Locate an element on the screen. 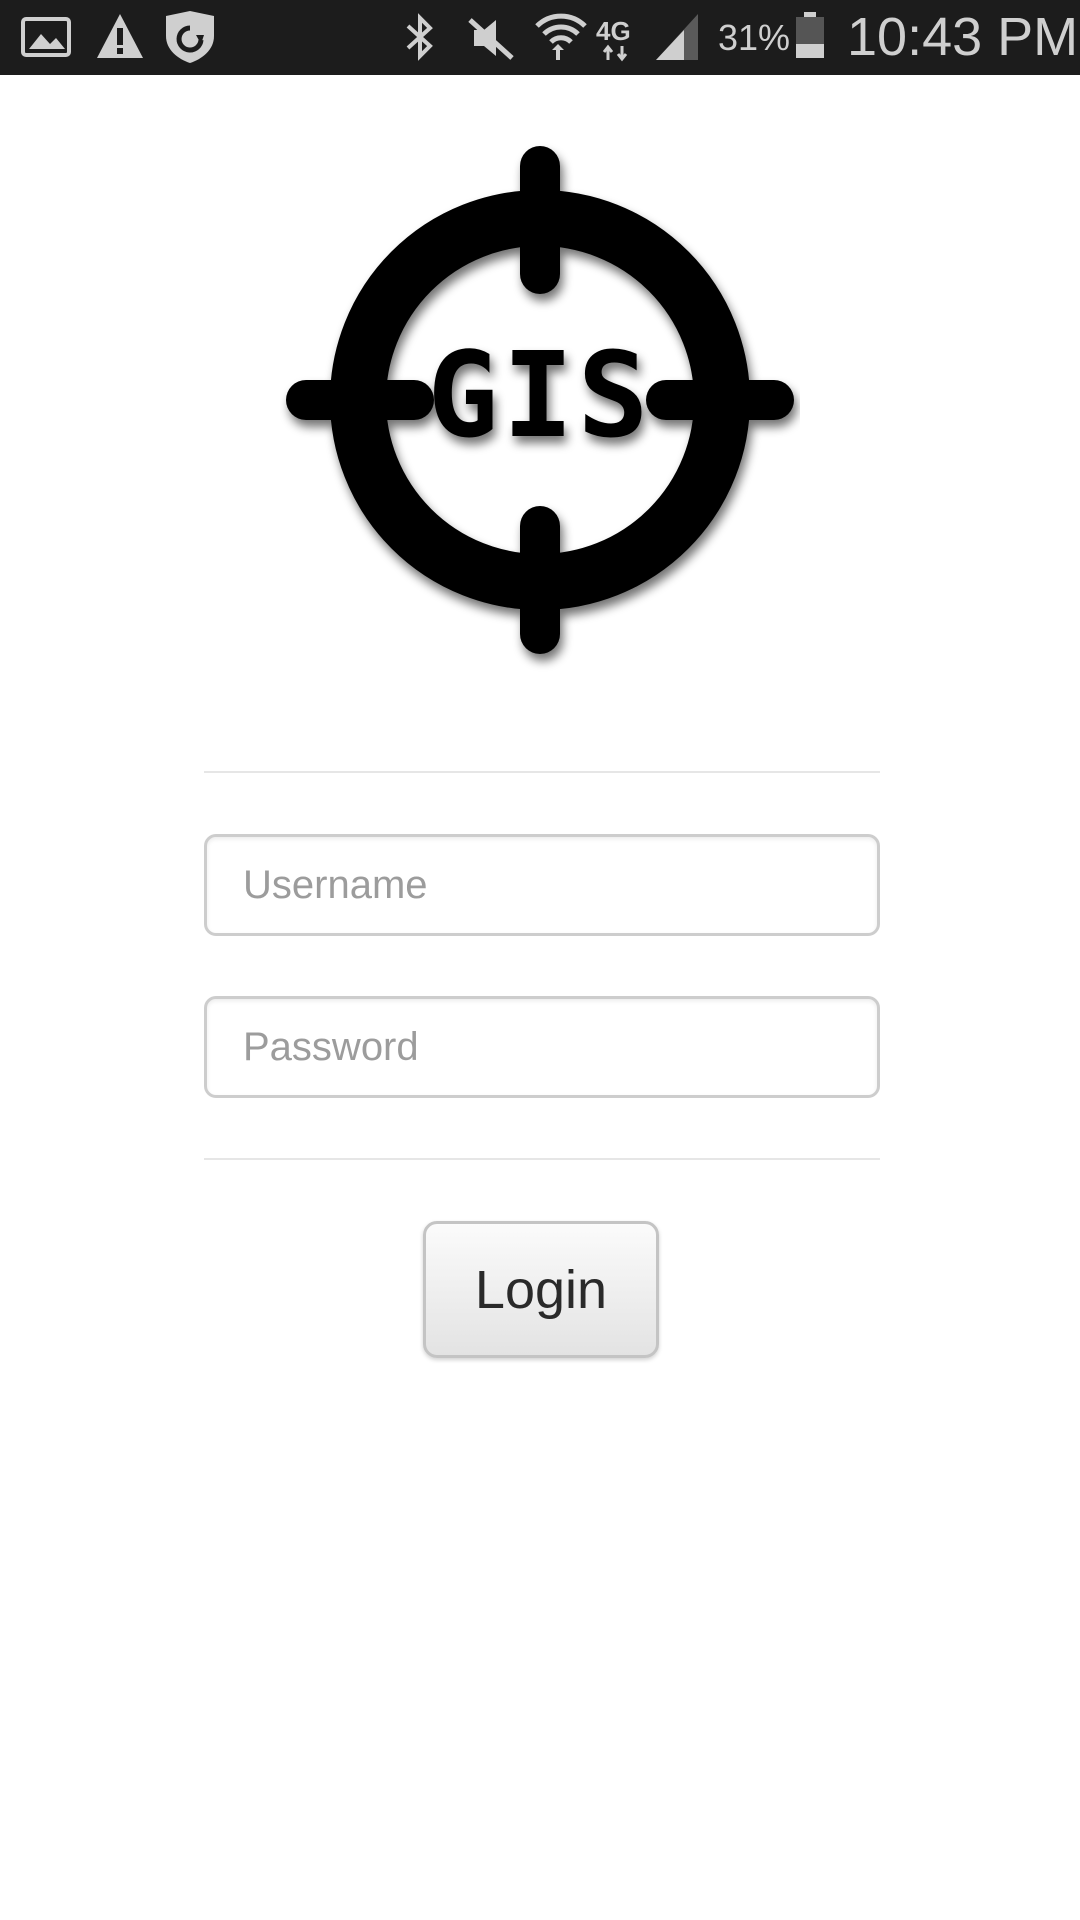 This screenshot has height=1920, width=1080. gis-crosshair-logo: GIS is located at coordinates (540, 410).